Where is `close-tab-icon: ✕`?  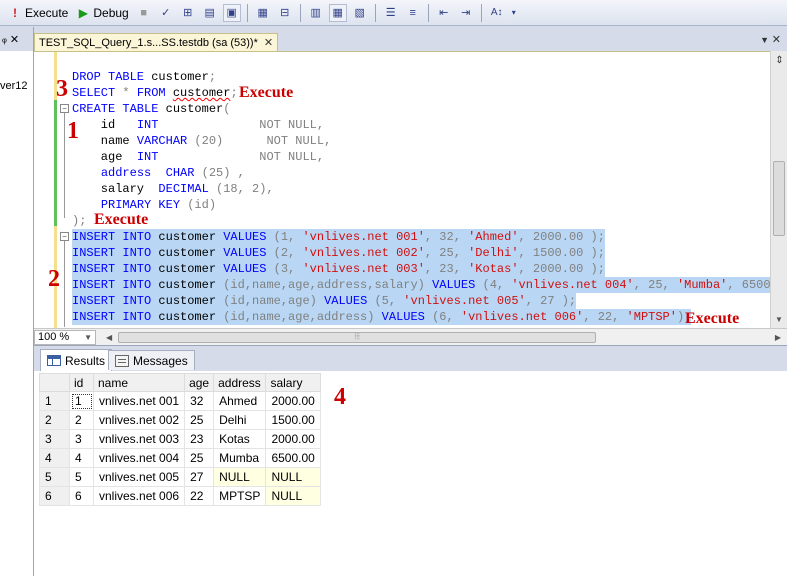
close-tab-icon: ✕ is located at coordinates (268, 42).